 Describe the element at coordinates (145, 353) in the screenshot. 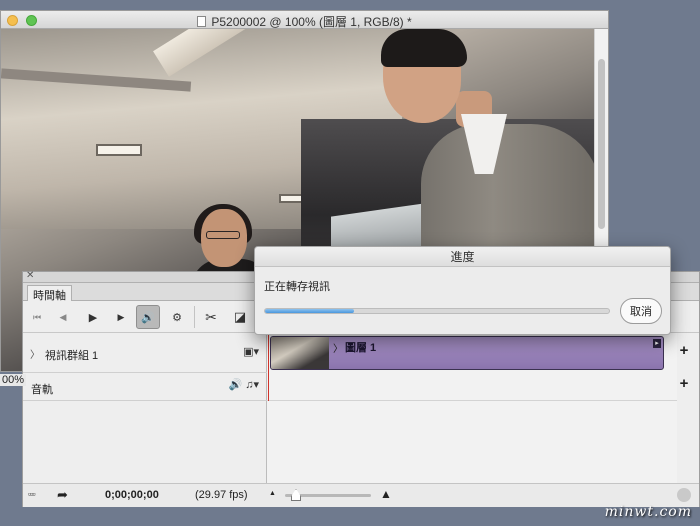

I see `video-group-track-header: 〉 視訊群組 1 ▣▾` at that location.